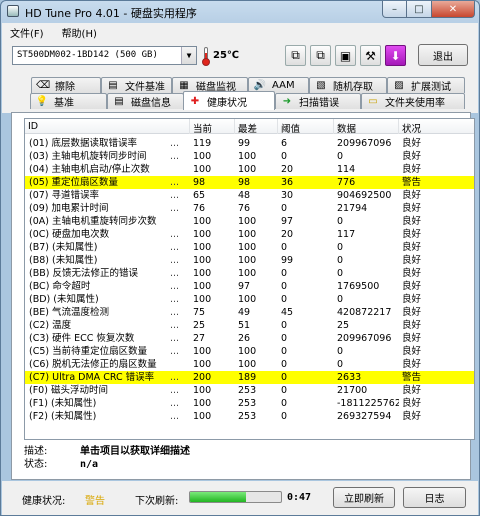 The height and width of the screenshot is (516, 480). Describe the element at coordinates (249, 403) in the screenshot. I see `table-row: (F1) (未知属性)... 100 253 0 -1811225762 良好` at that location.